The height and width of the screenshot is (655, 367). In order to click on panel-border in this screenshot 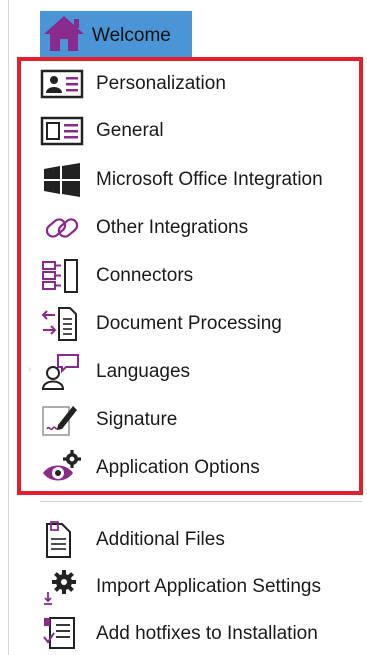, I will do `click(8, 327)`.